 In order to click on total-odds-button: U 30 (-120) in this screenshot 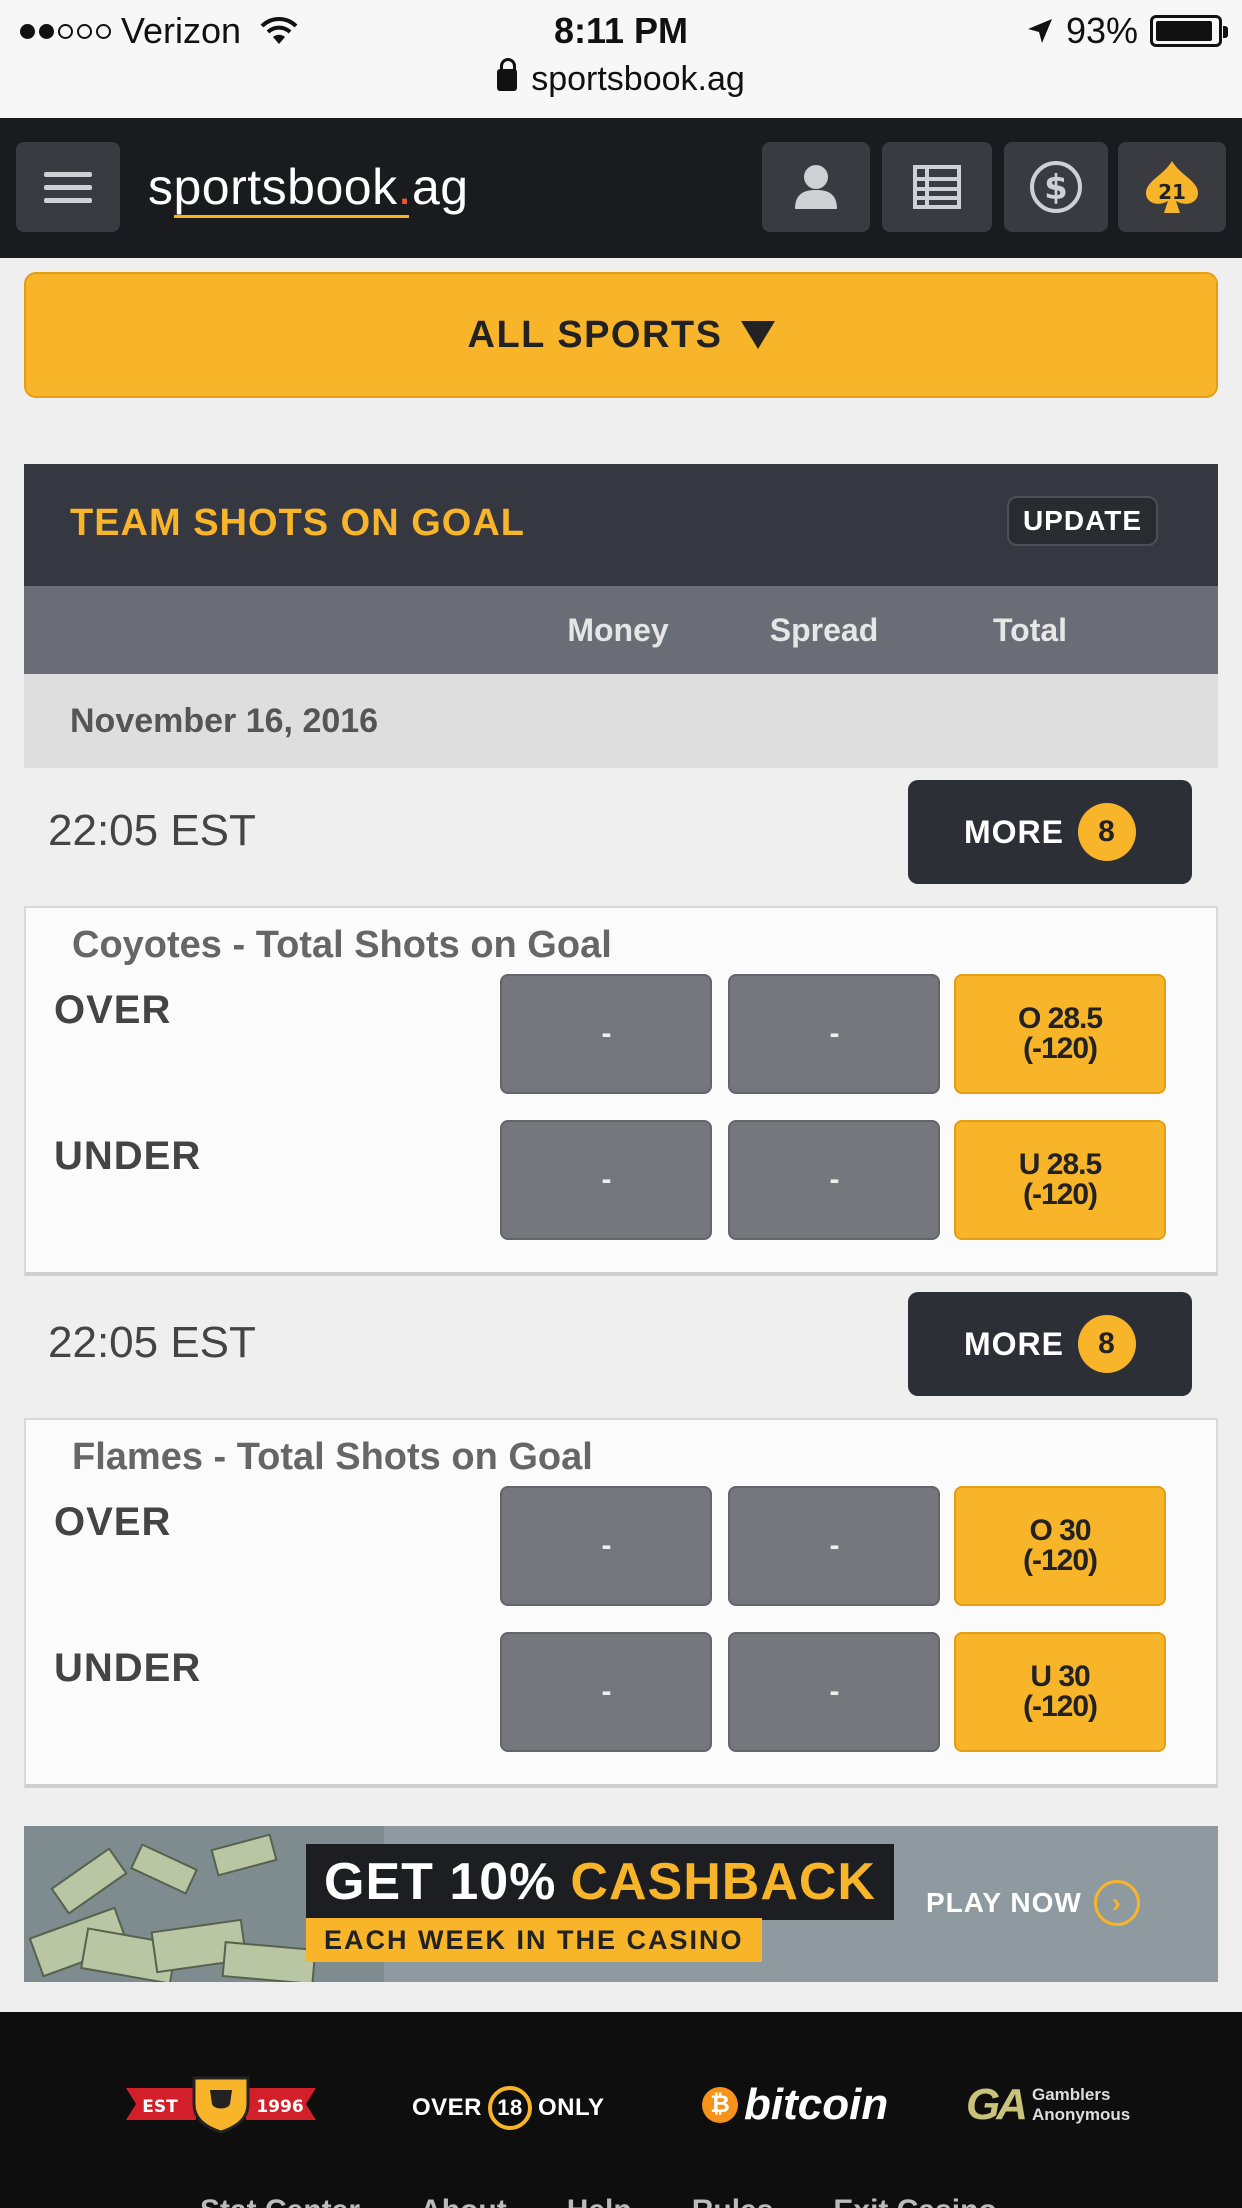, I will do `click(1060, 1692)`.